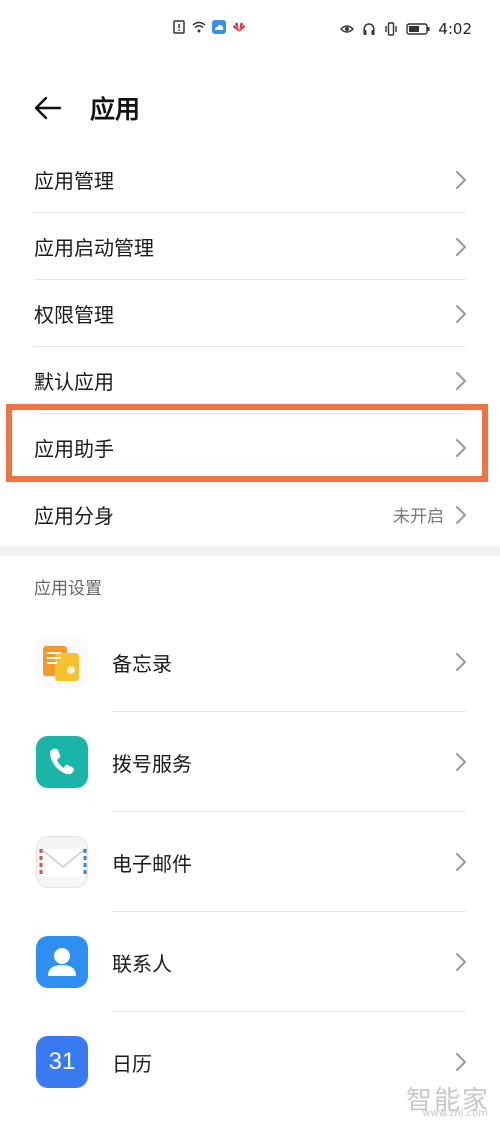 The height and width of the screenshot is (1121, 500). What do you see at coordinates (62, 862) in the screenshot?
I see `email-icon` at bounding box center [62, 862].